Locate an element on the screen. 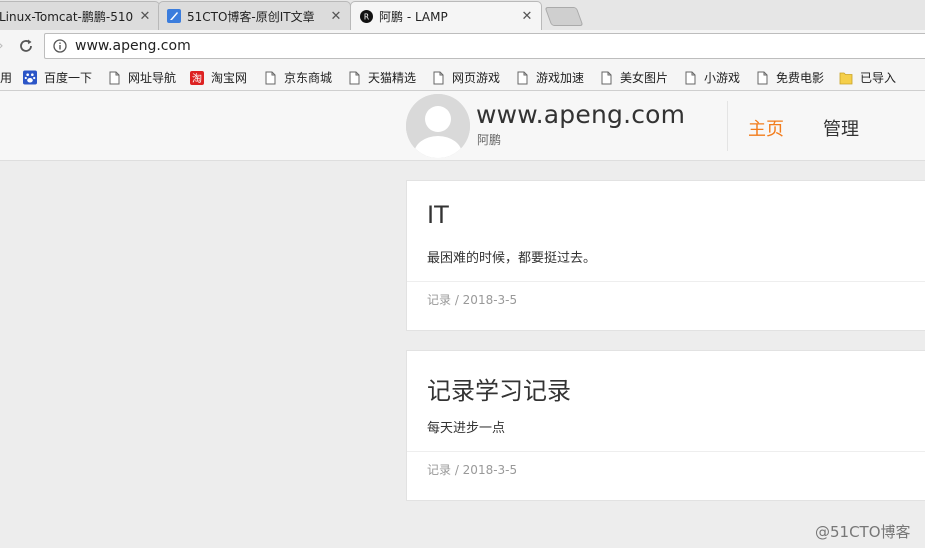 The height and width of the screenshot is (548, 925). watermark: @51CTO博客 is located at coordinates (863, 532).